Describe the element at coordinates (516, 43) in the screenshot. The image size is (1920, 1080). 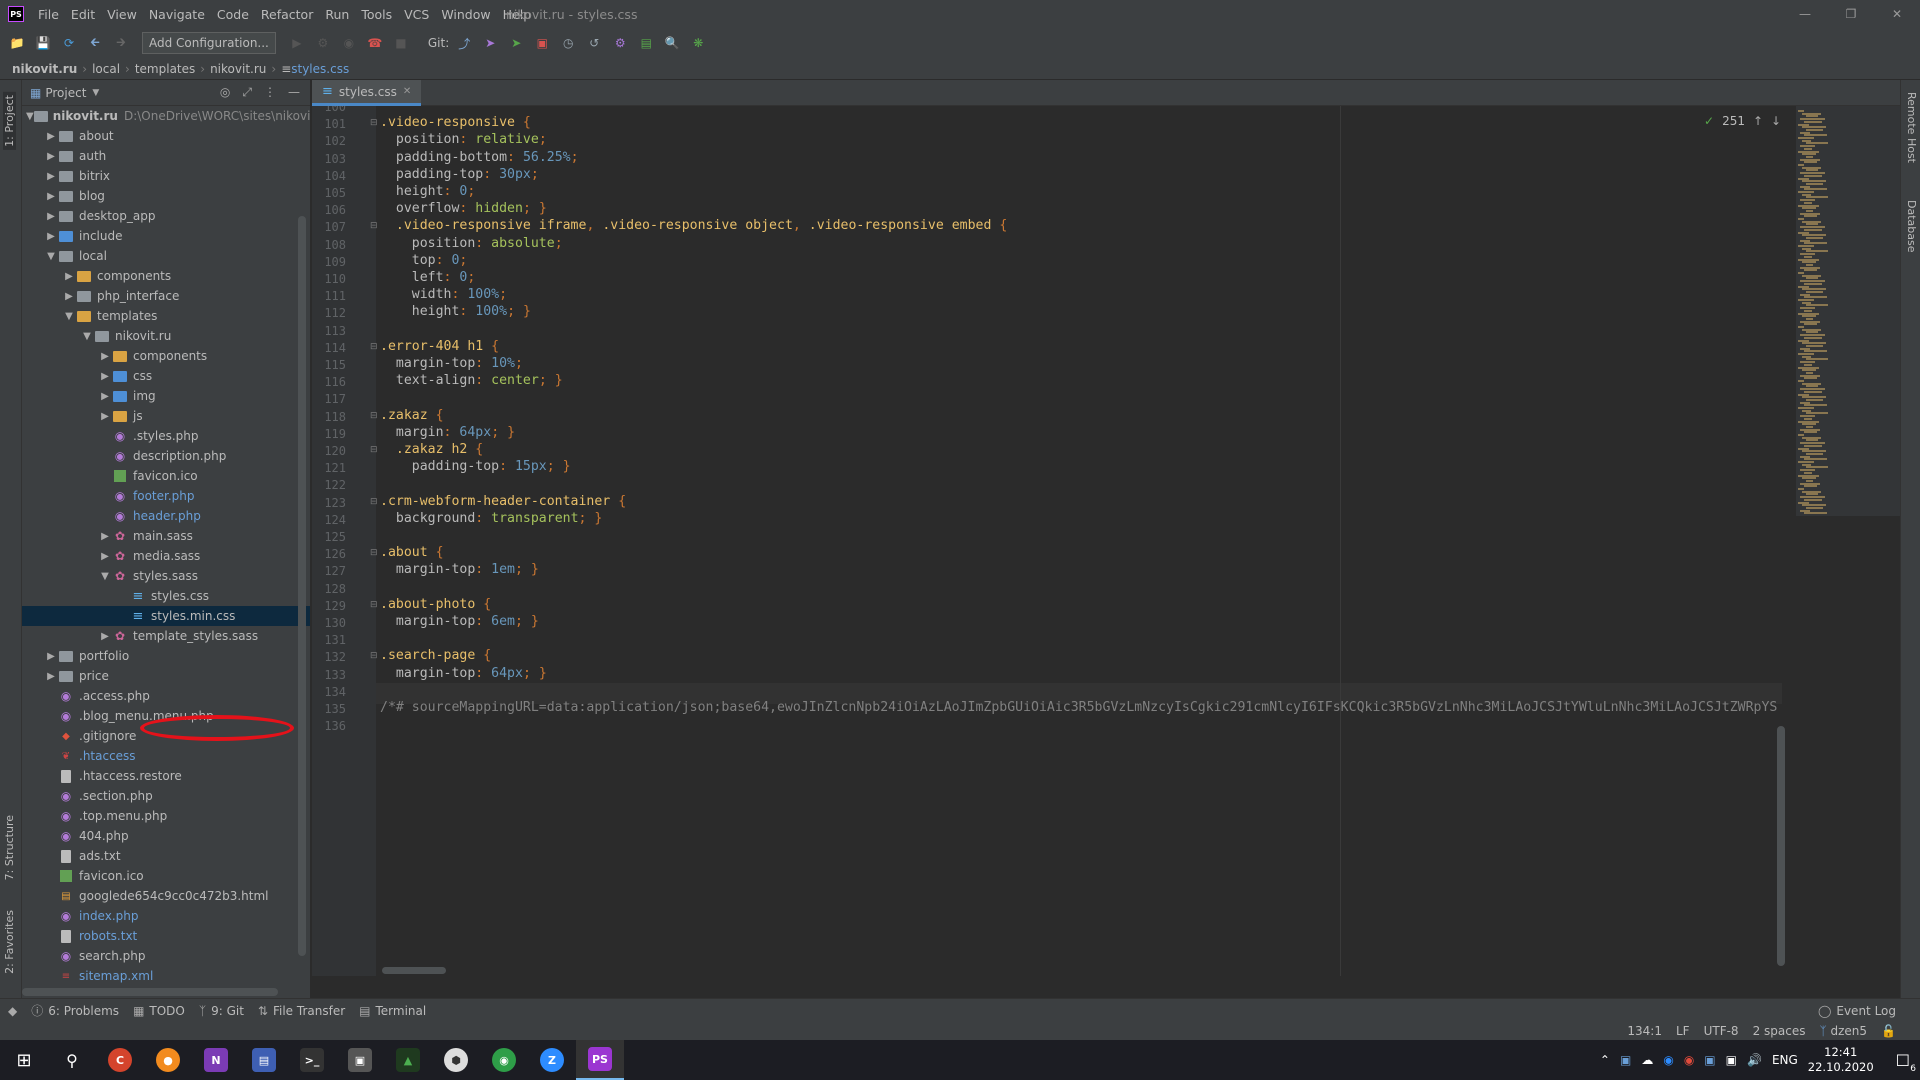
I see `git-push-icon: ➤` at that location.